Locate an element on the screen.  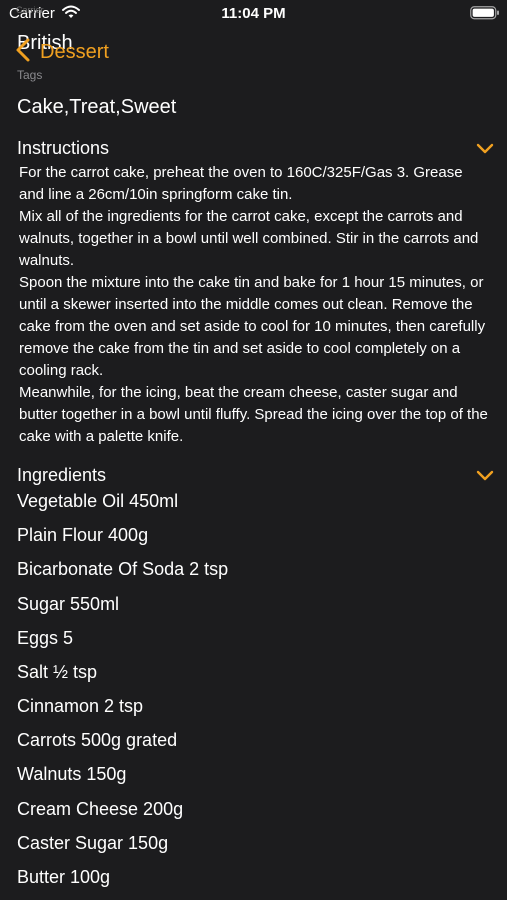
ingredient-item: Bicarbonate Of Soda 2 tsp is located at coordinates (123, 569).